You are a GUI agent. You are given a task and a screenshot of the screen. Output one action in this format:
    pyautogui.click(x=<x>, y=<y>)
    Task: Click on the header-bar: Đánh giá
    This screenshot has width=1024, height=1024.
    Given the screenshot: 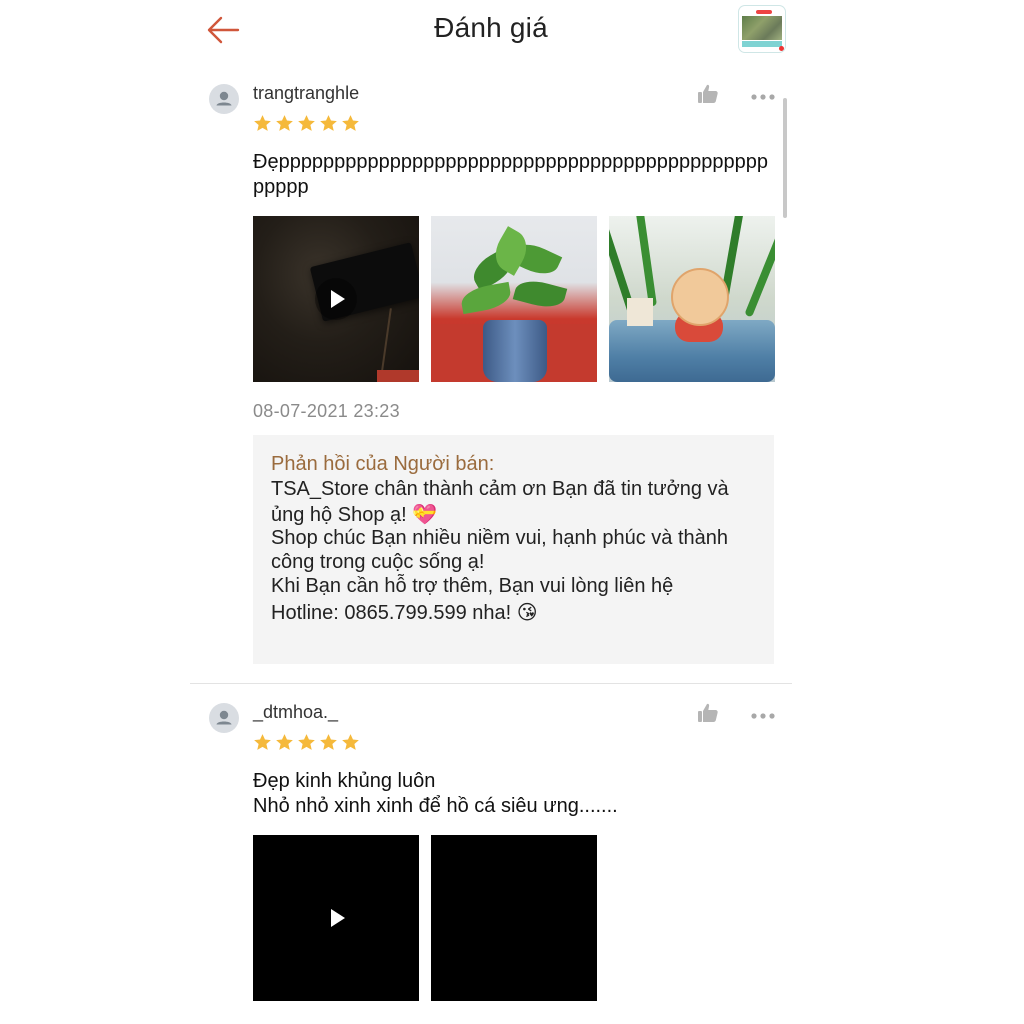 What is the action you would take?
    pyautogui.click(x=491, y=31)
    